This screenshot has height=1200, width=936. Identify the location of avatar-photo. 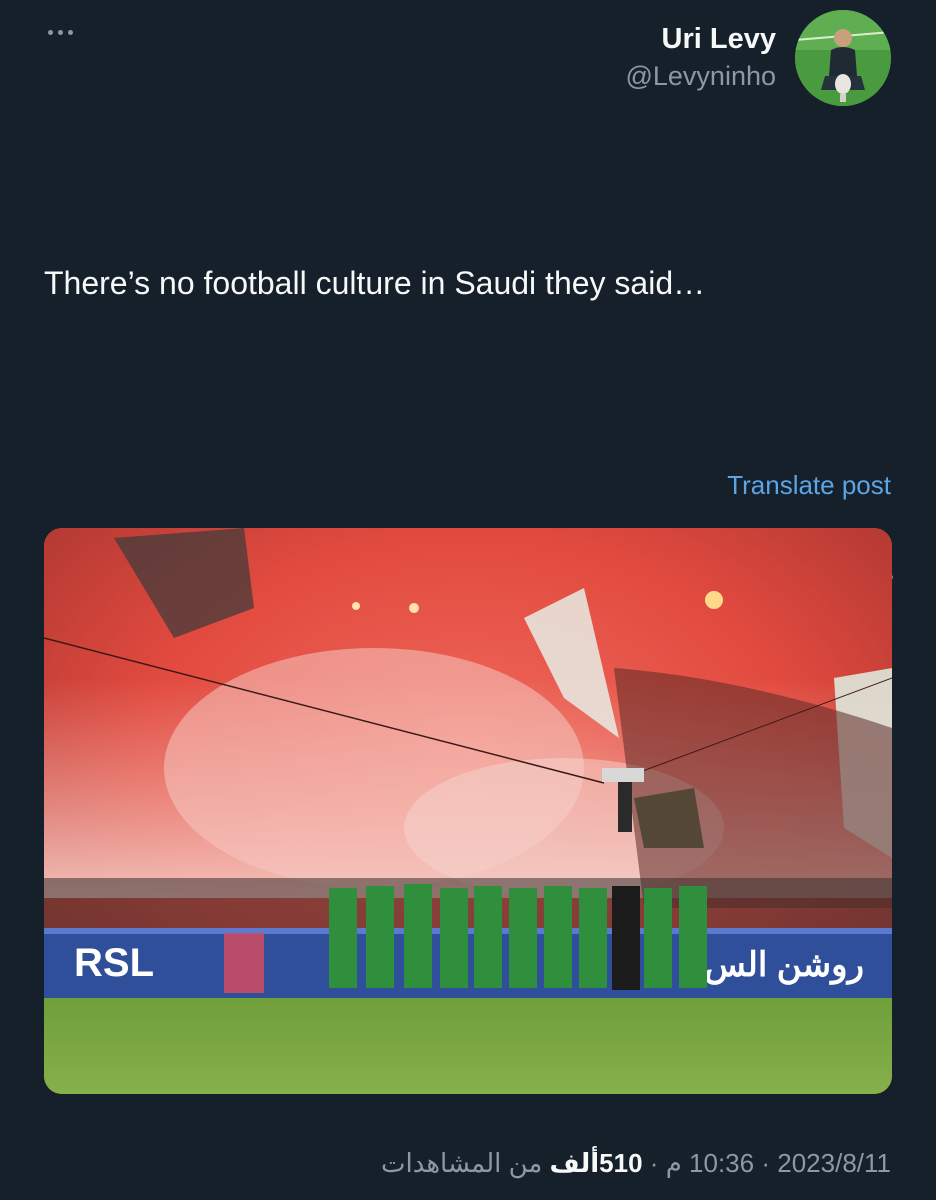
(843, 58).